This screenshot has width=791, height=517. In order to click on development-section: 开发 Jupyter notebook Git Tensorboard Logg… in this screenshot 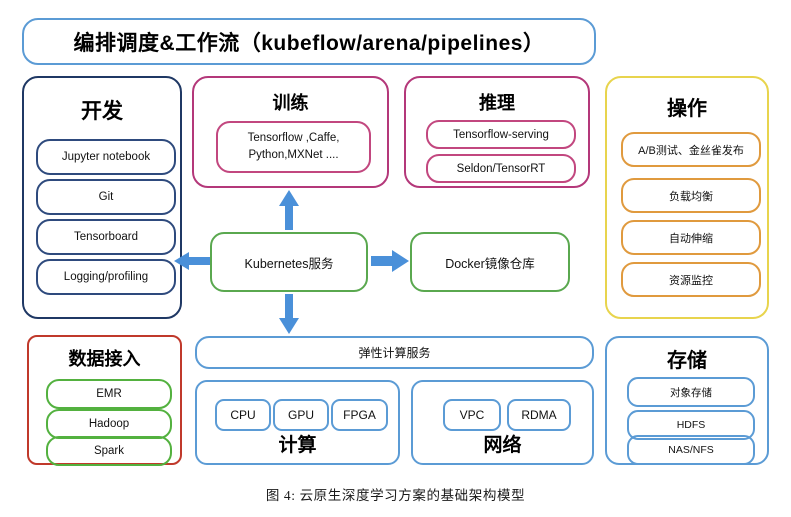, I will do `click(102, 197)`.